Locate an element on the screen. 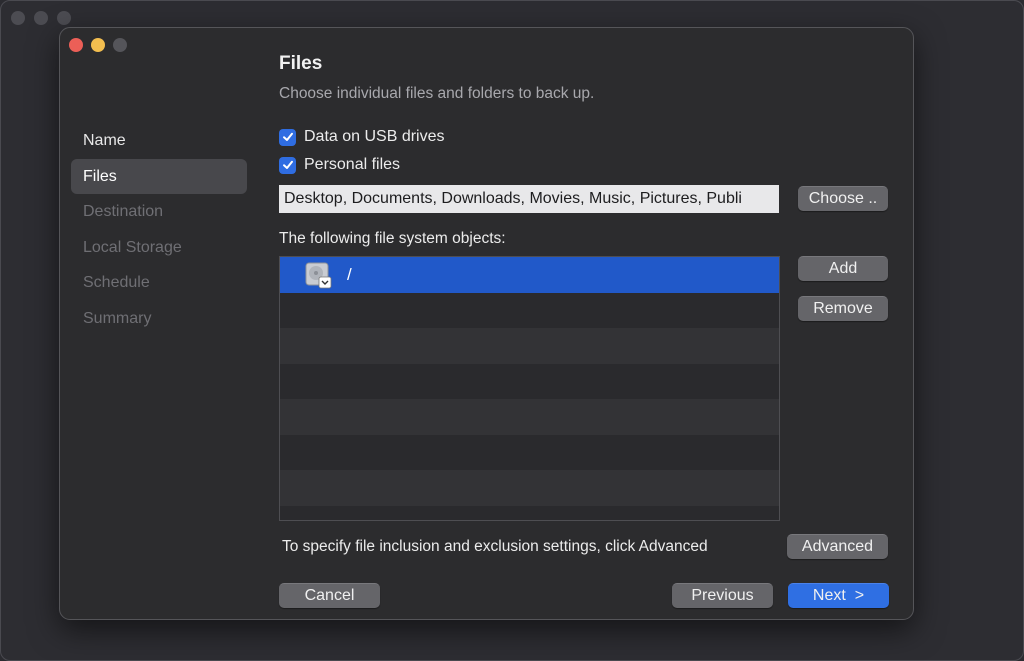 The height and width of the screenshot is (661, 1024). personal-files-checkbox is located at coordinates (287, 165).